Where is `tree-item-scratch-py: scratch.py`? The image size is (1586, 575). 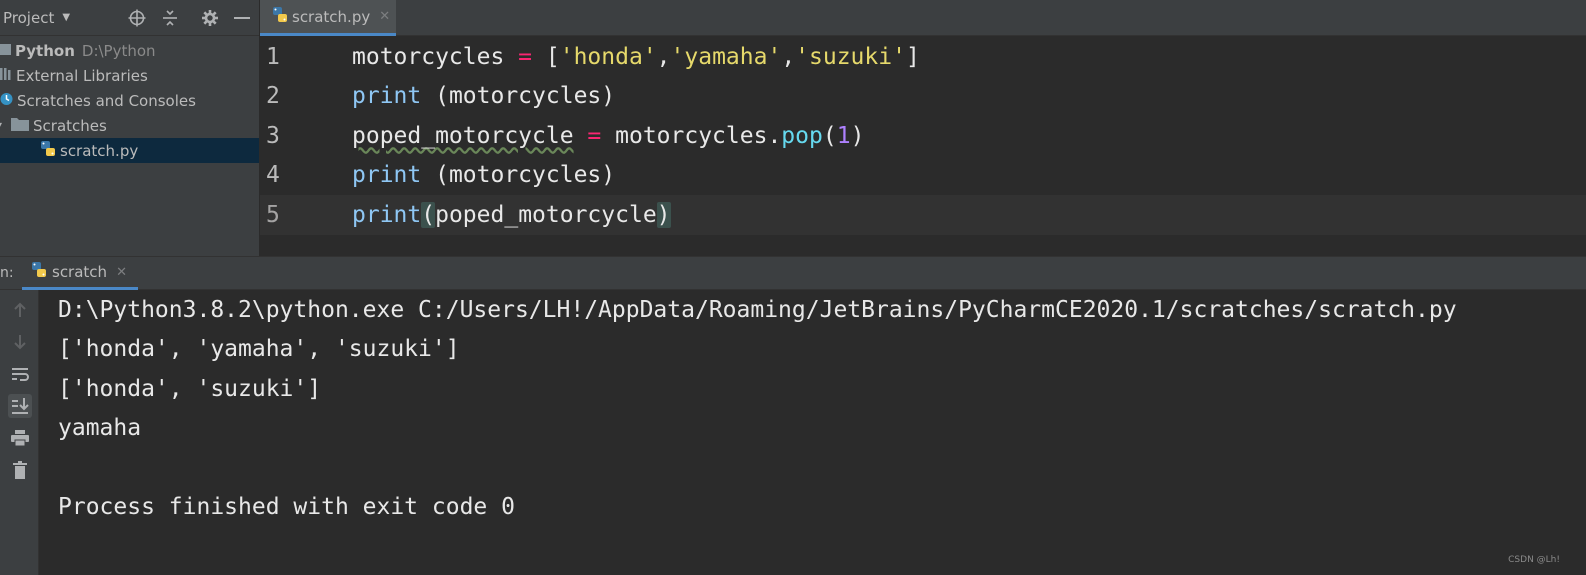
tree-item-scratch-py: scratch.py is located at coordinates (129, 150).